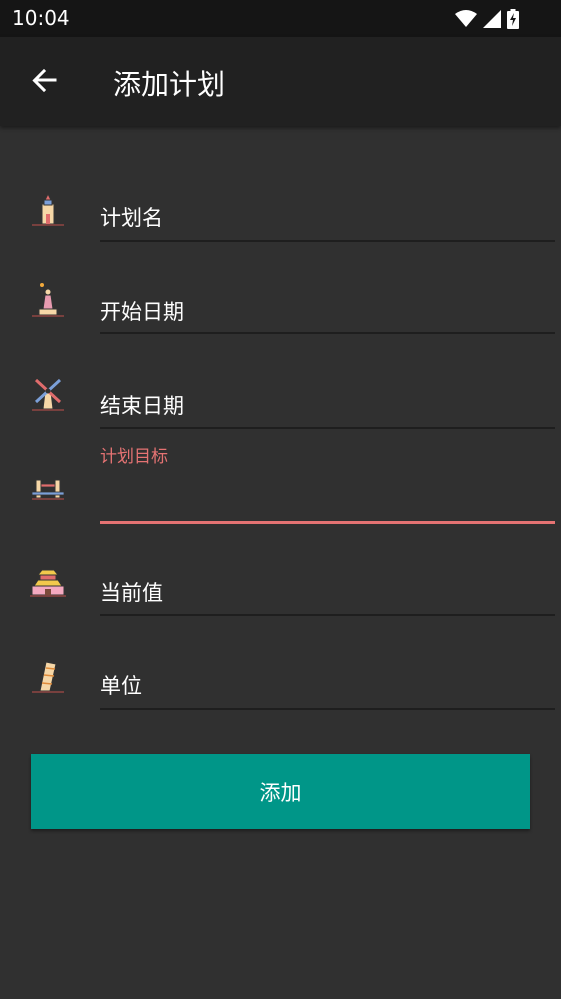 The image size is (561, 999). What do you see at coordinates (280, 482) in the screenshot?
I see `plan-target-field: 计划目标` at bounding box center [280, 482].